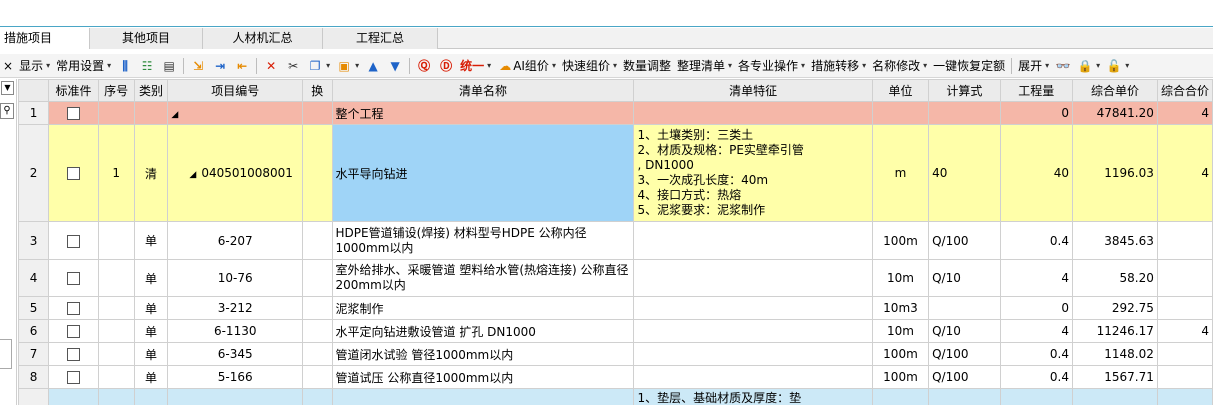 The width and height of the screenshot is (1213, 405). I want to click on name-cell: 整个工程, so click(483, 113).